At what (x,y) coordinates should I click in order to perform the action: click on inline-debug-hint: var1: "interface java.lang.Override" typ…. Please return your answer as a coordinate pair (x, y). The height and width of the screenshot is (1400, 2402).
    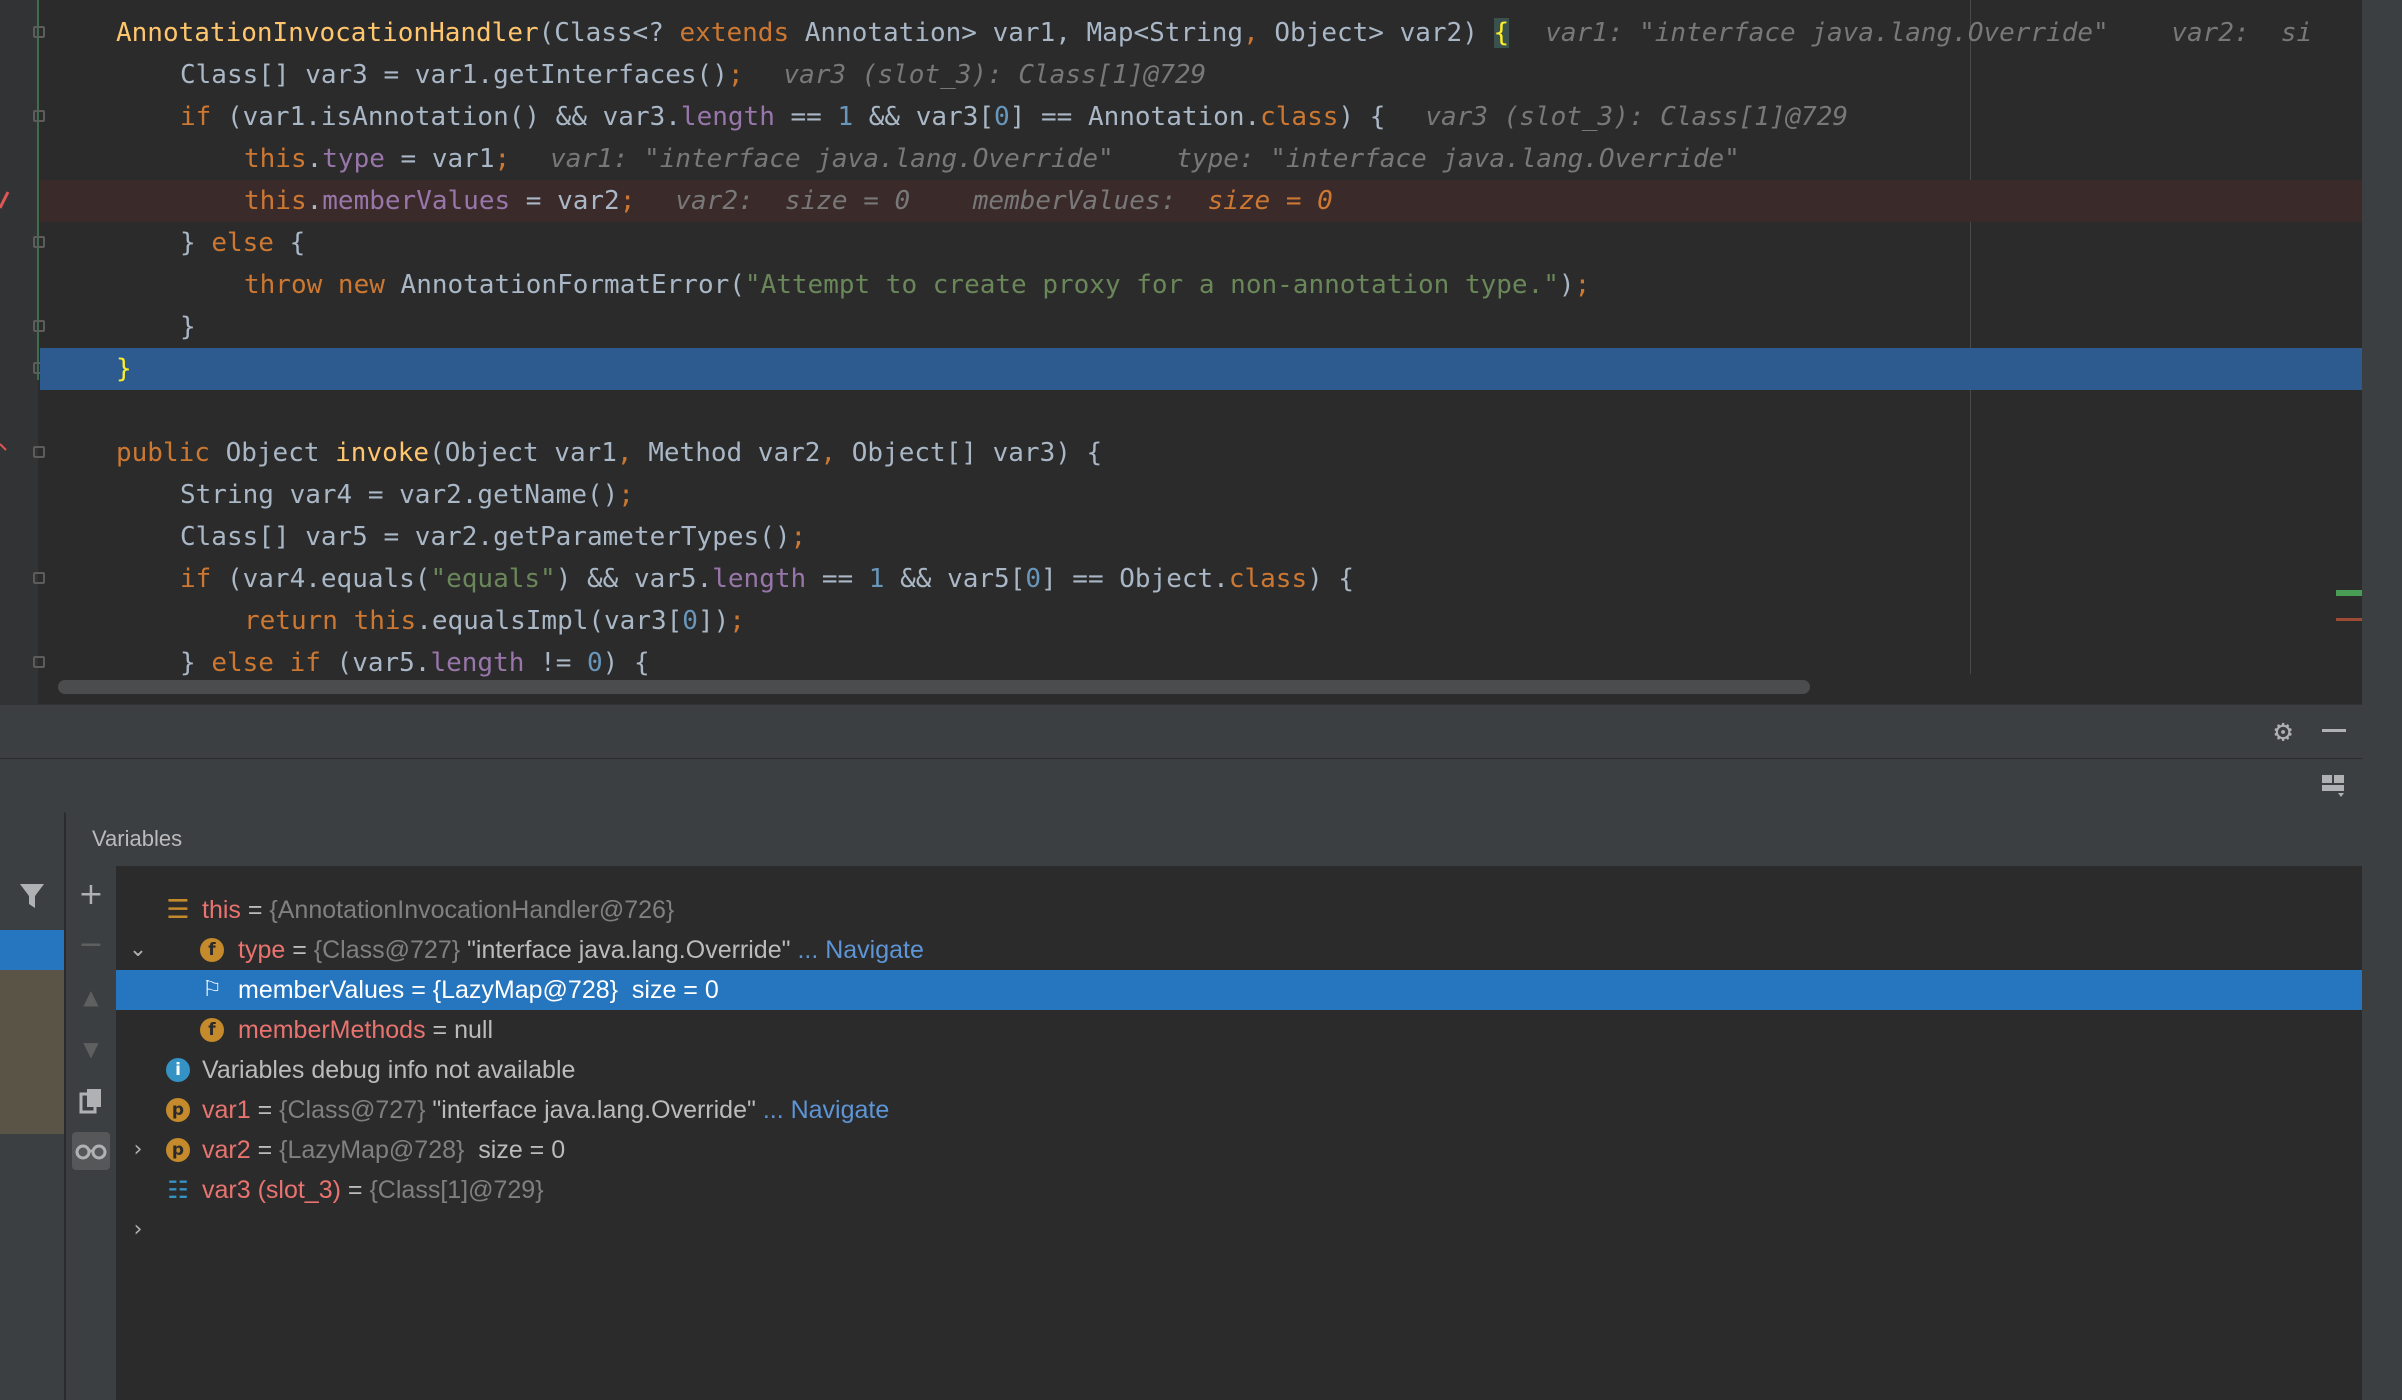
    Looking at the image, I should click on (1145, 159).